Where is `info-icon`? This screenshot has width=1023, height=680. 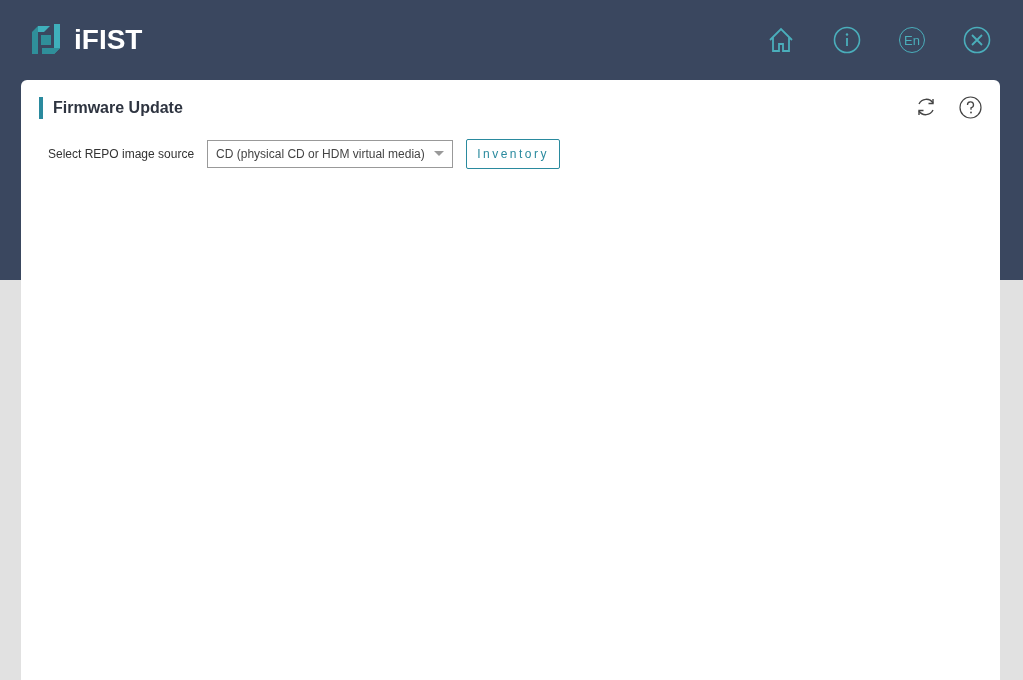 info-icon is located at coordinates (847, 40).